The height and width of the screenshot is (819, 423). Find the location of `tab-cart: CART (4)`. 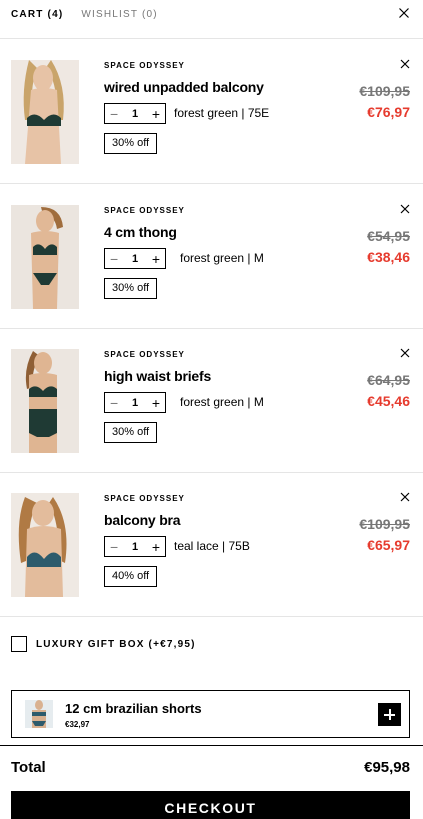

tab-cart: CART (4) is located at coordinates (37, 15).